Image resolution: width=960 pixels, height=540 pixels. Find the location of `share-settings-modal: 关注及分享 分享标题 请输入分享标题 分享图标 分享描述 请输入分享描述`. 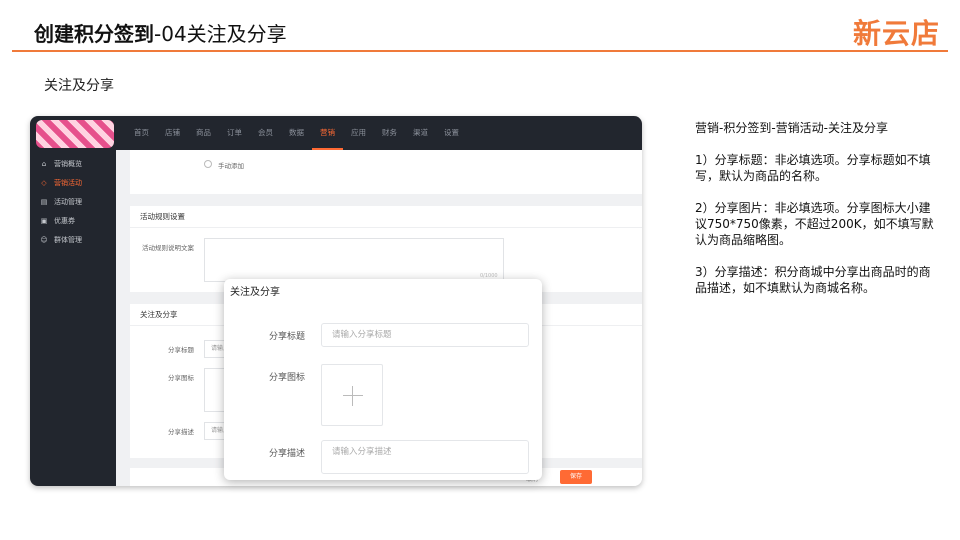

share-settings-modal: 关注及分享 分享标题 请输入分享标题 分享图标 分享描述 请输入分享描述 is located at coordinates (383, 379).